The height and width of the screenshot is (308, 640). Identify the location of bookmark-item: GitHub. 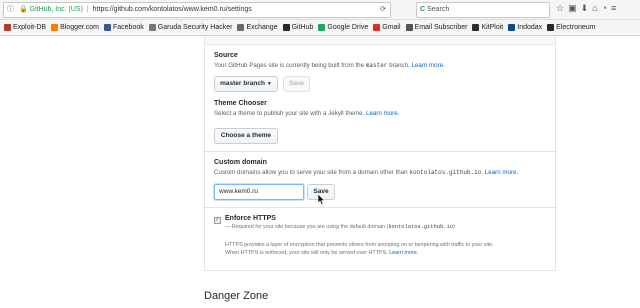
(298, 27).